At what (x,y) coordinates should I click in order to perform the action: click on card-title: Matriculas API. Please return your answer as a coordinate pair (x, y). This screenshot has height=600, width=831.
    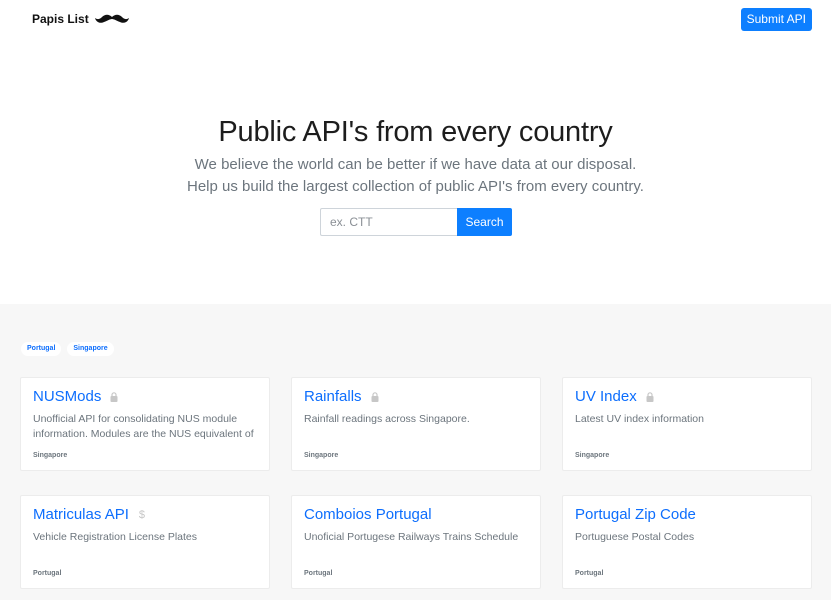
    Looking at the image, I should click on (81, 514).